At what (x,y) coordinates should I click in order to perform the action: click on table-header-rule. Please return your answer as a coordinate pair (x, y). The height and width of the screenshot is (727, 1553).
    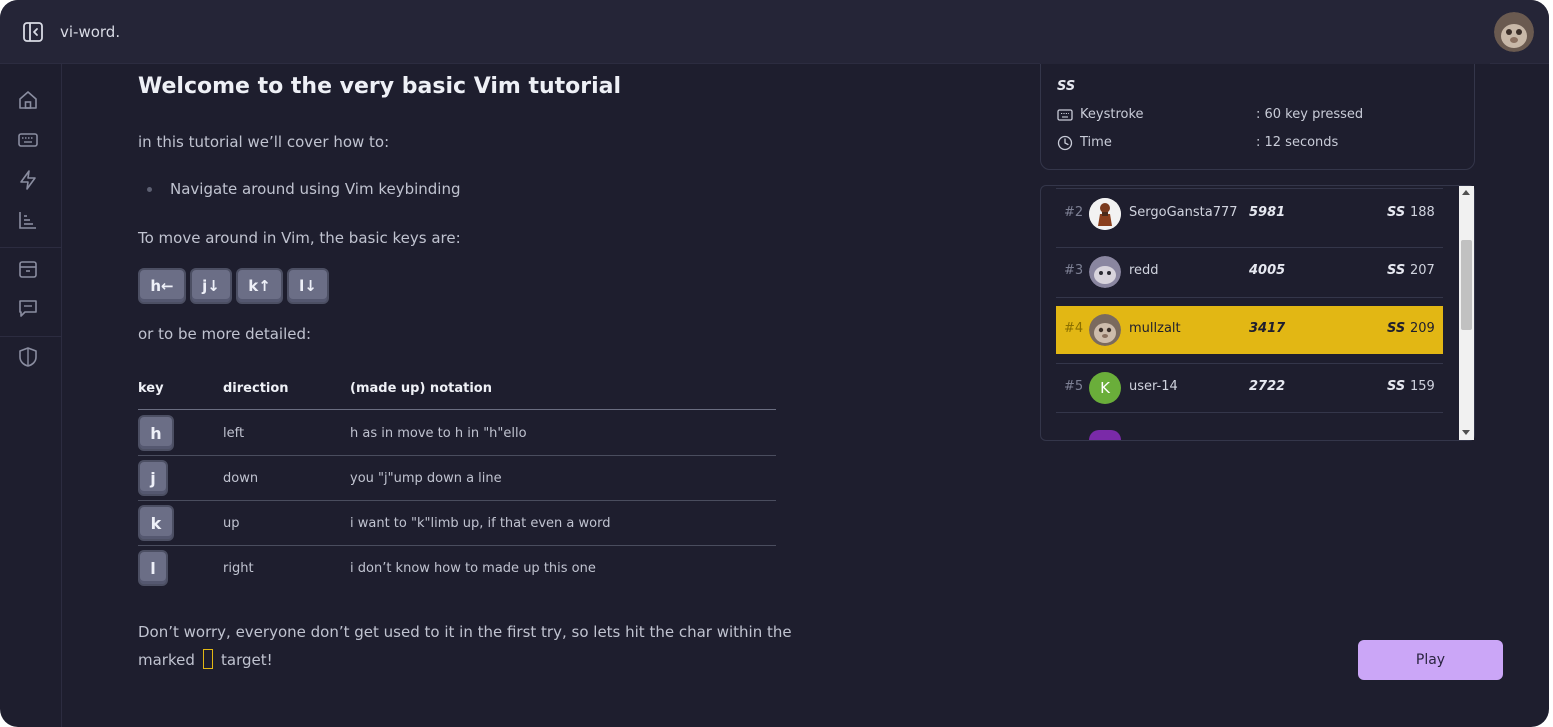
    Looking at the image, I should click on (457, 409).